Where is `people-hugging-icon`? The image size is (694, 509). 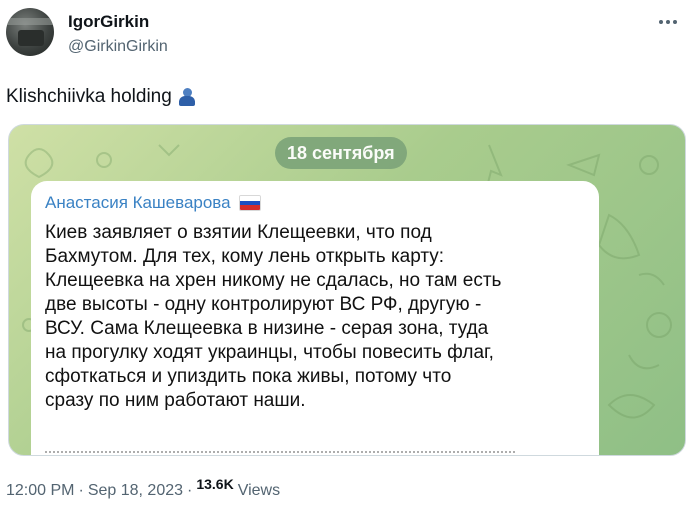
people-hugging-icon is located at coordinates (187, 97).